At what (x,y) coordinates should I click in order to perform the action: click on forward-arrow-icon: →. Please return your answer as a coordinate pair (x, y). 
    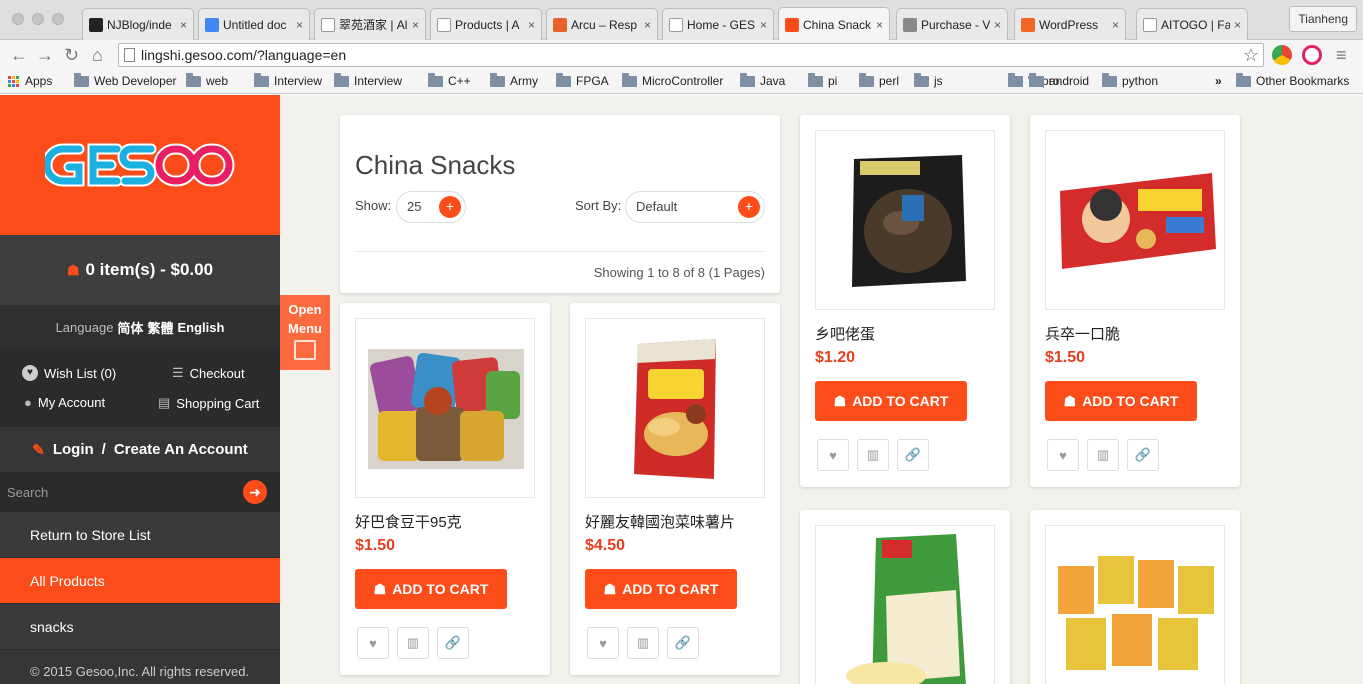
    Looking at the image, I should click on (45, 55).